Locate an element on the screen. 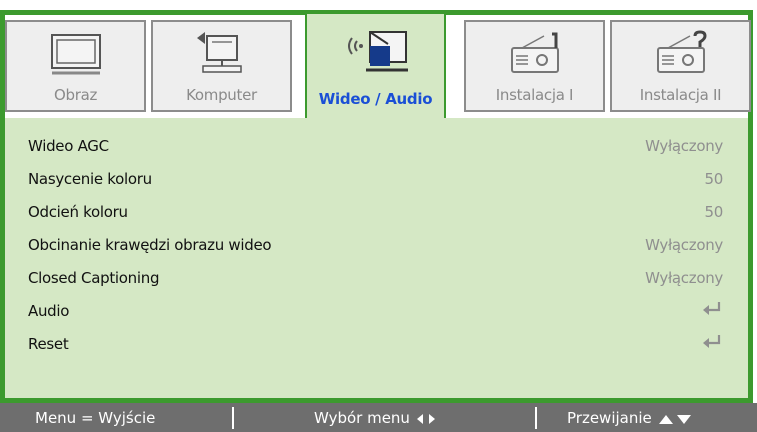 This screenshot has height=432, width=757. video-audio-icon is located at coordinates (375, 52).